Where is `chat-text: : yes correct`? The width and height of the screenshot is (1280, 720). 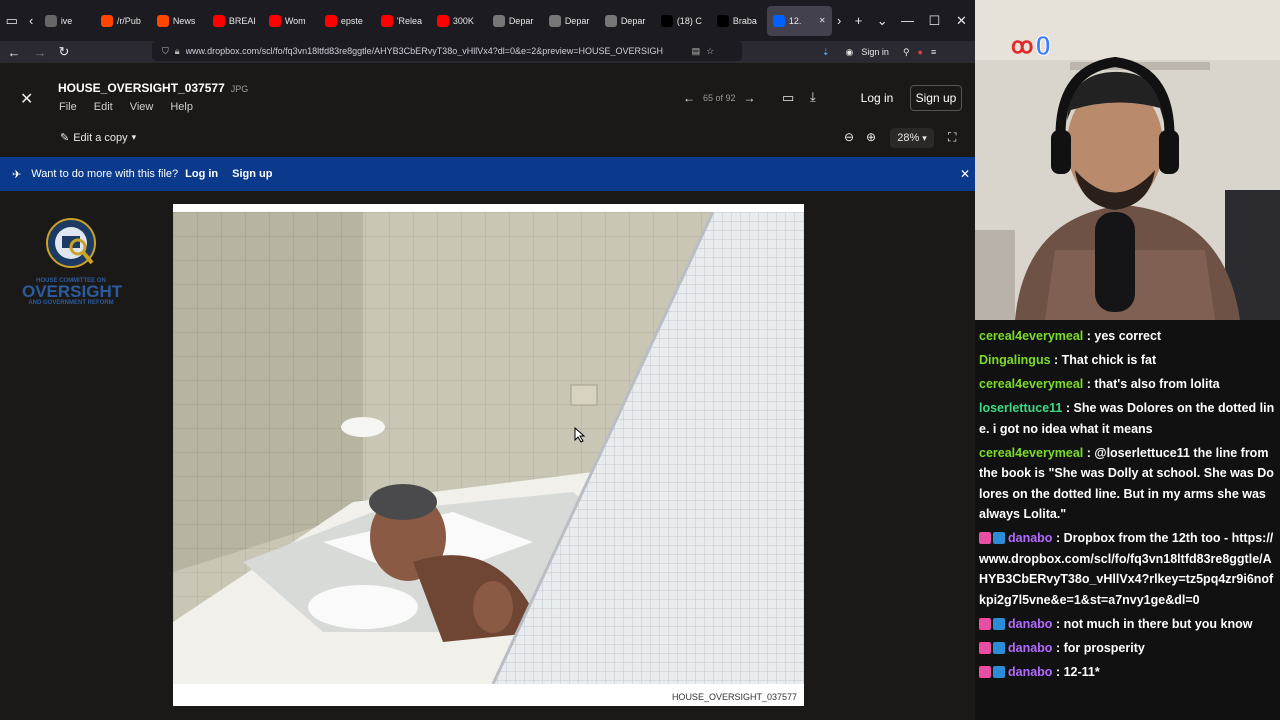 chat-text: : yes correct is located at coordinates (1124, 336).